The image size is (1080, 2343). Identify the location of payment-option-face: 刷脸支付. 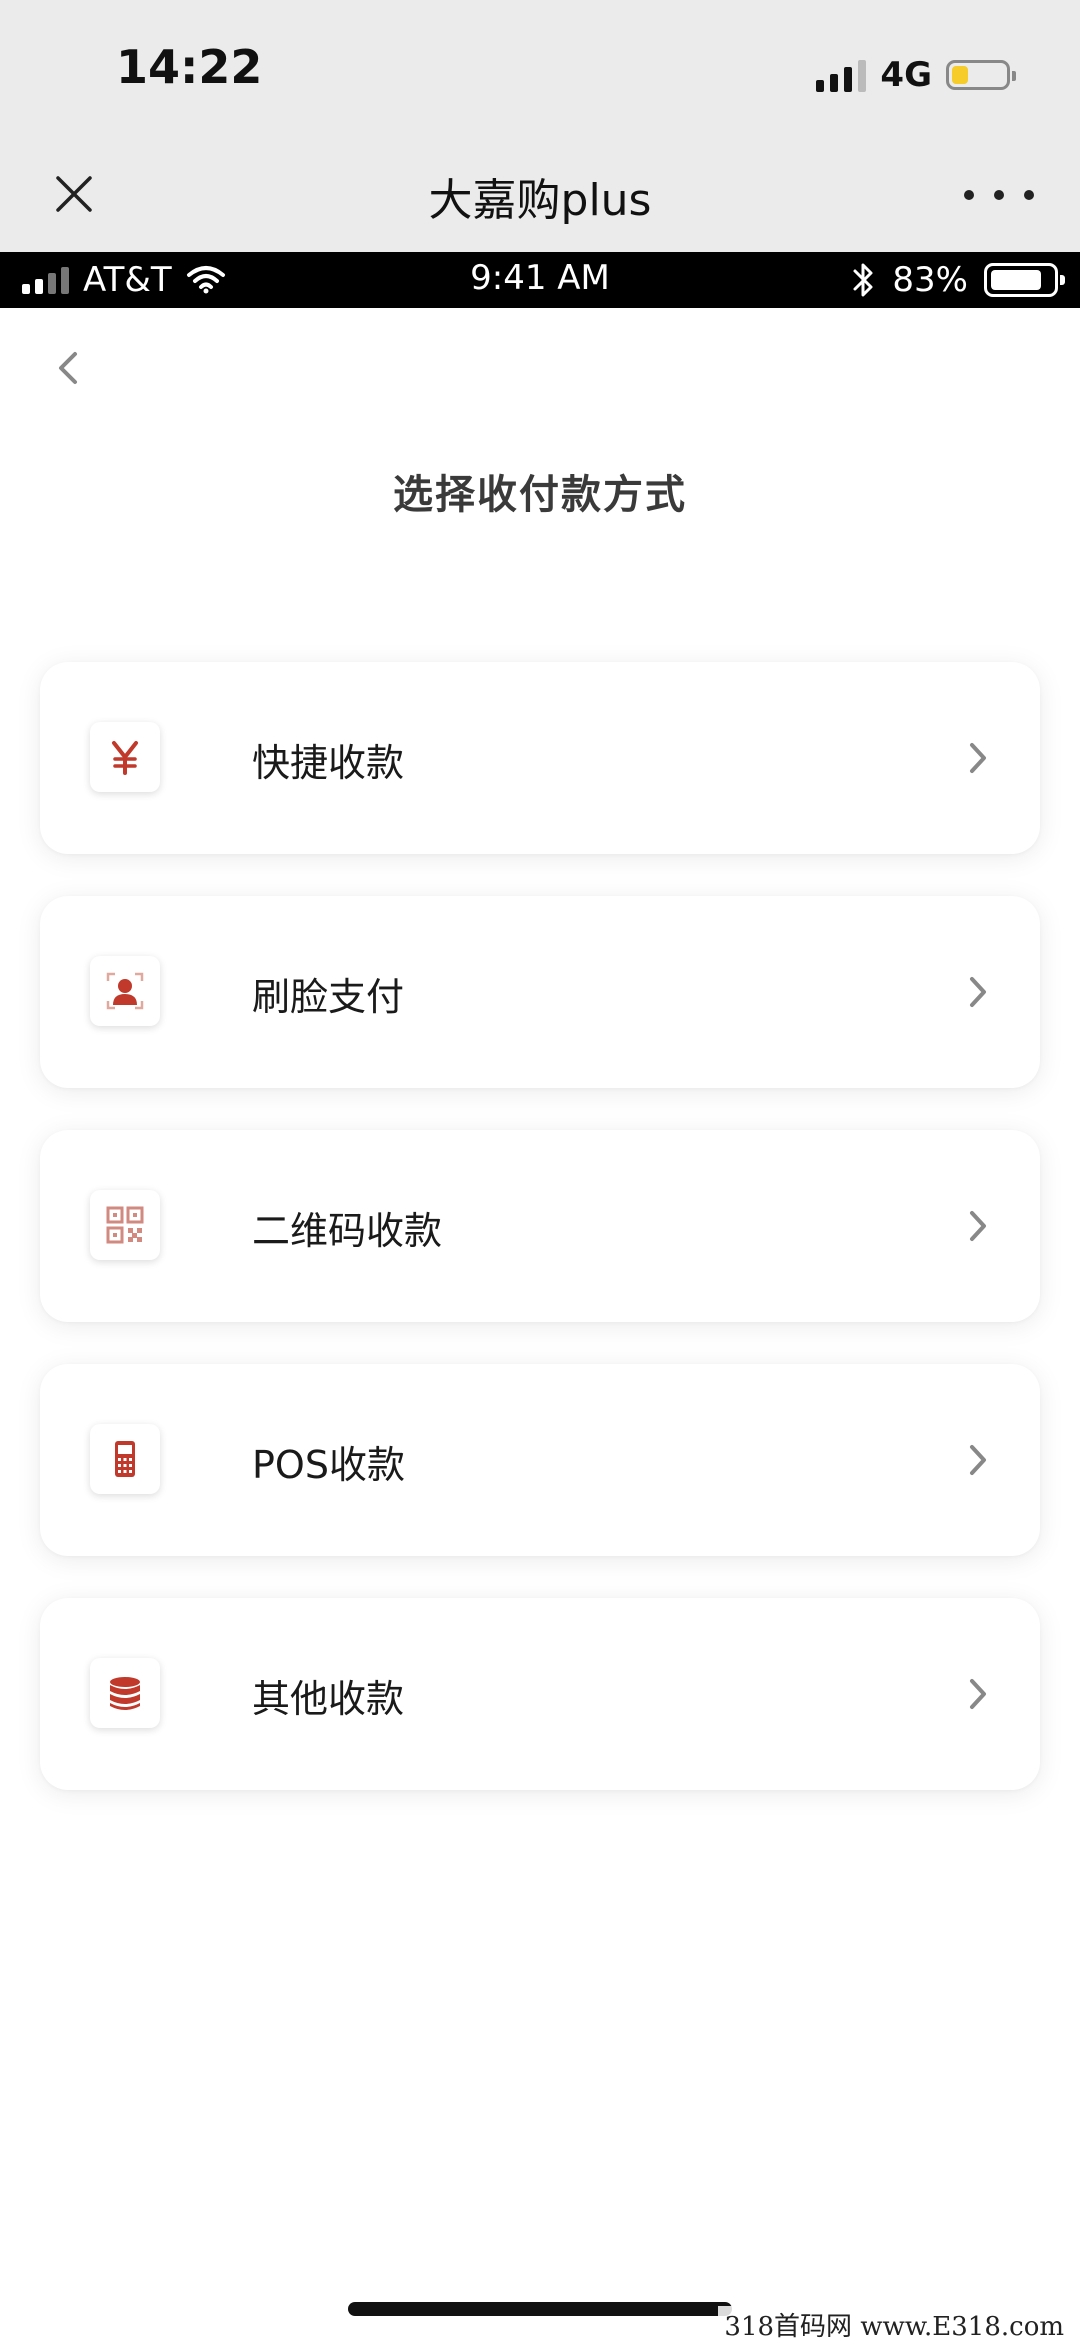
(540, 992).